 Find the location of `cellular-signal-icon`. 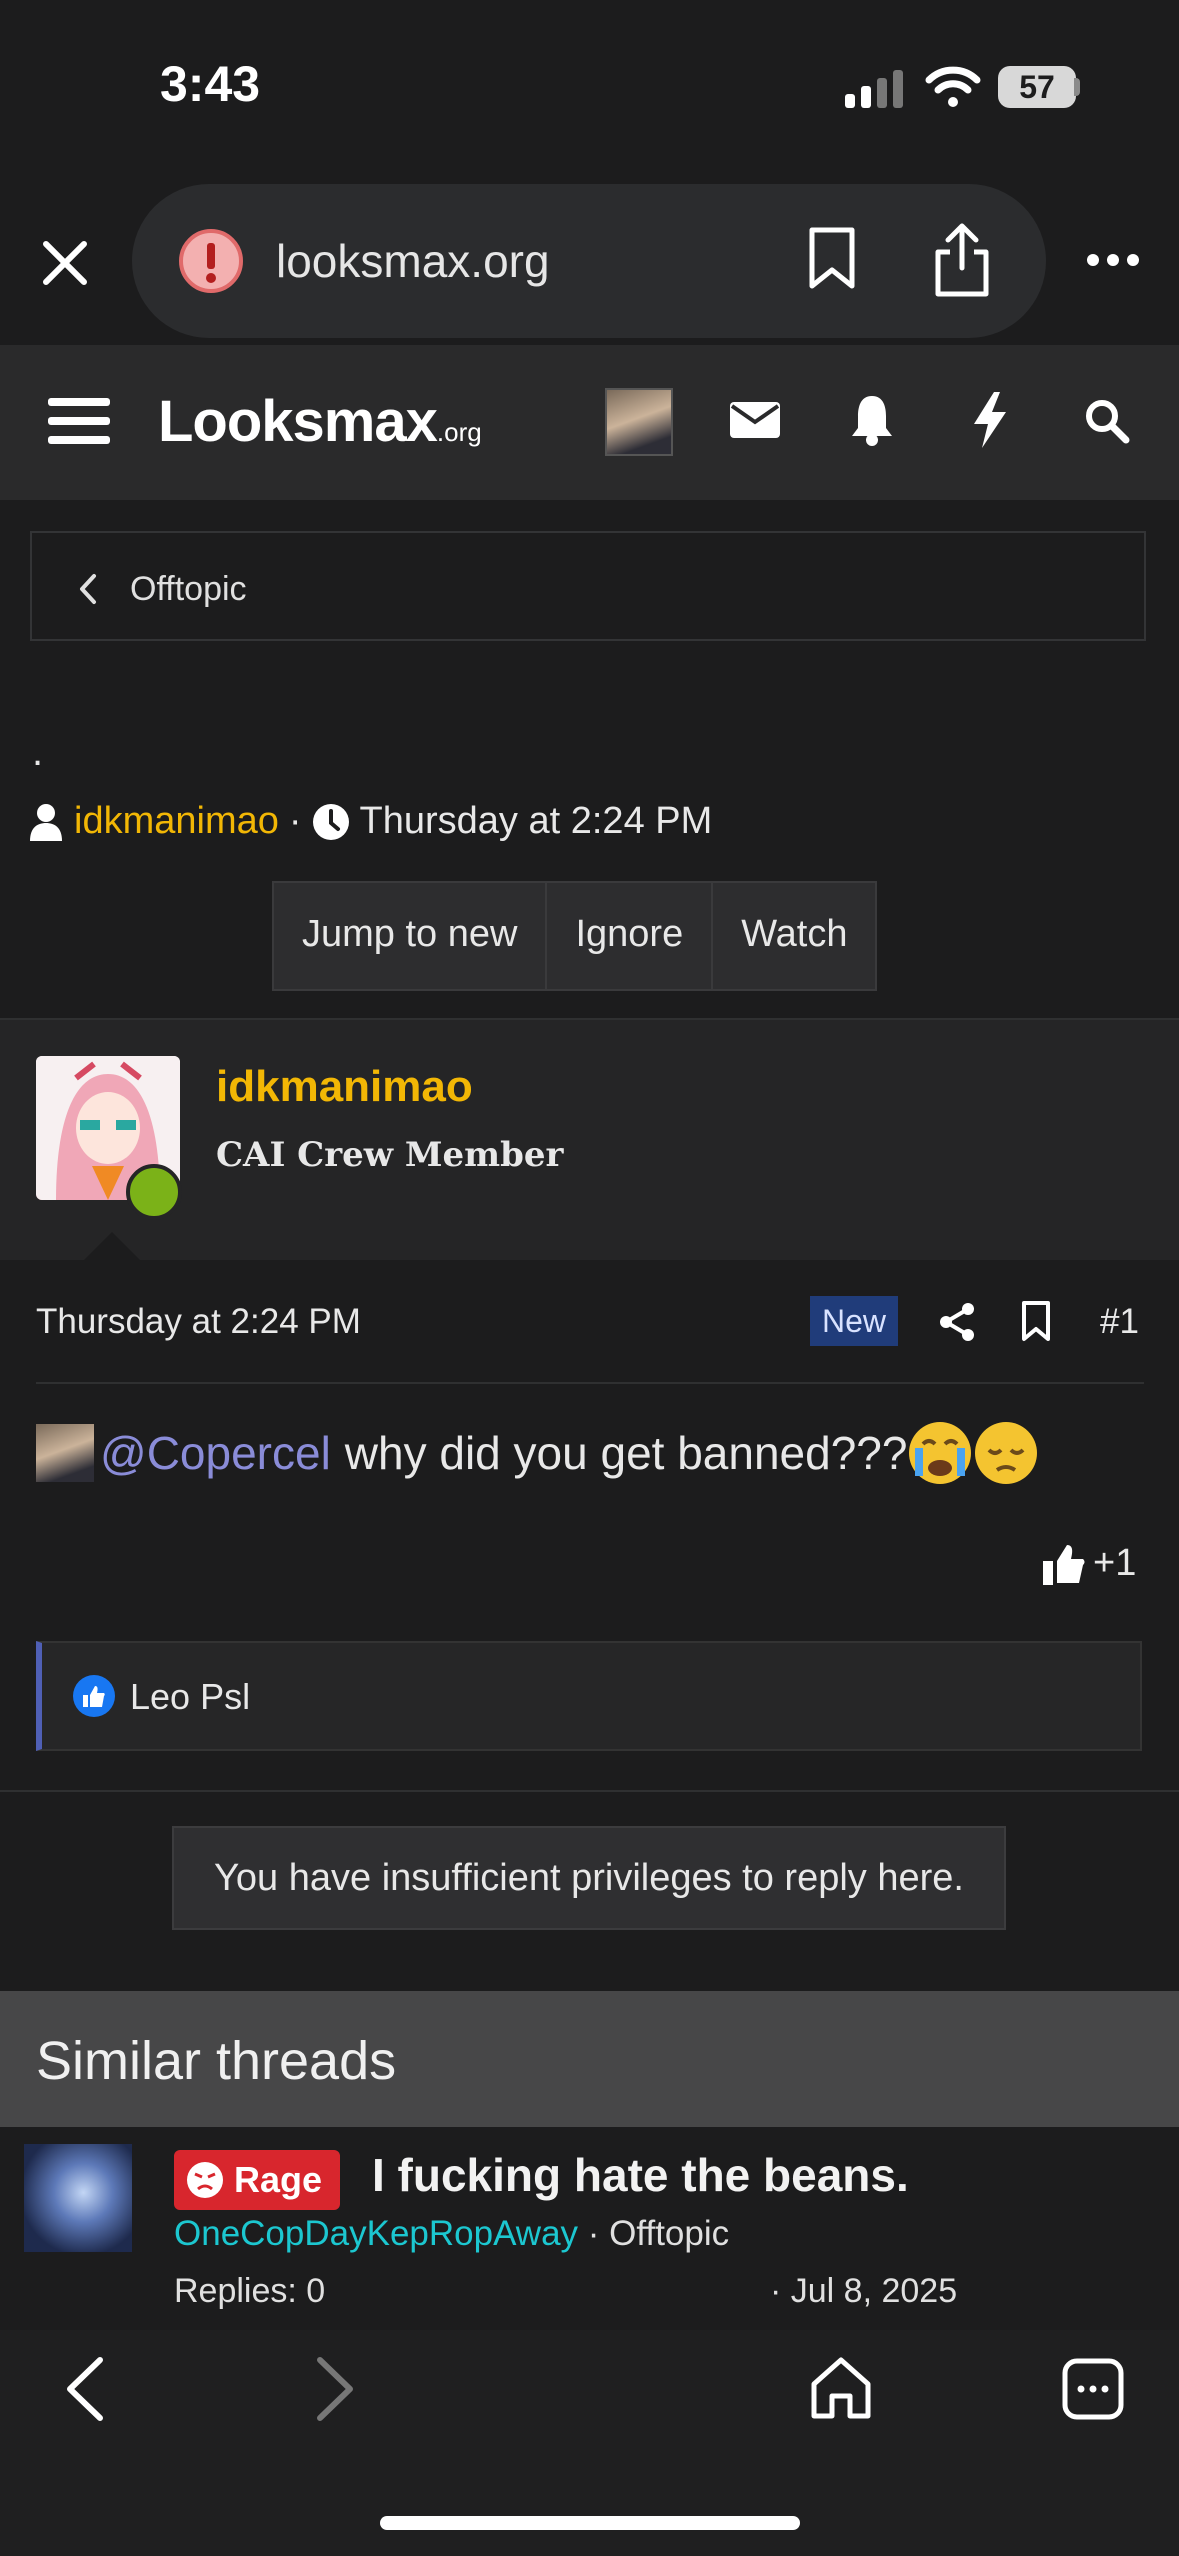

cellular-signal-icon is located at coordinates (874, 89).